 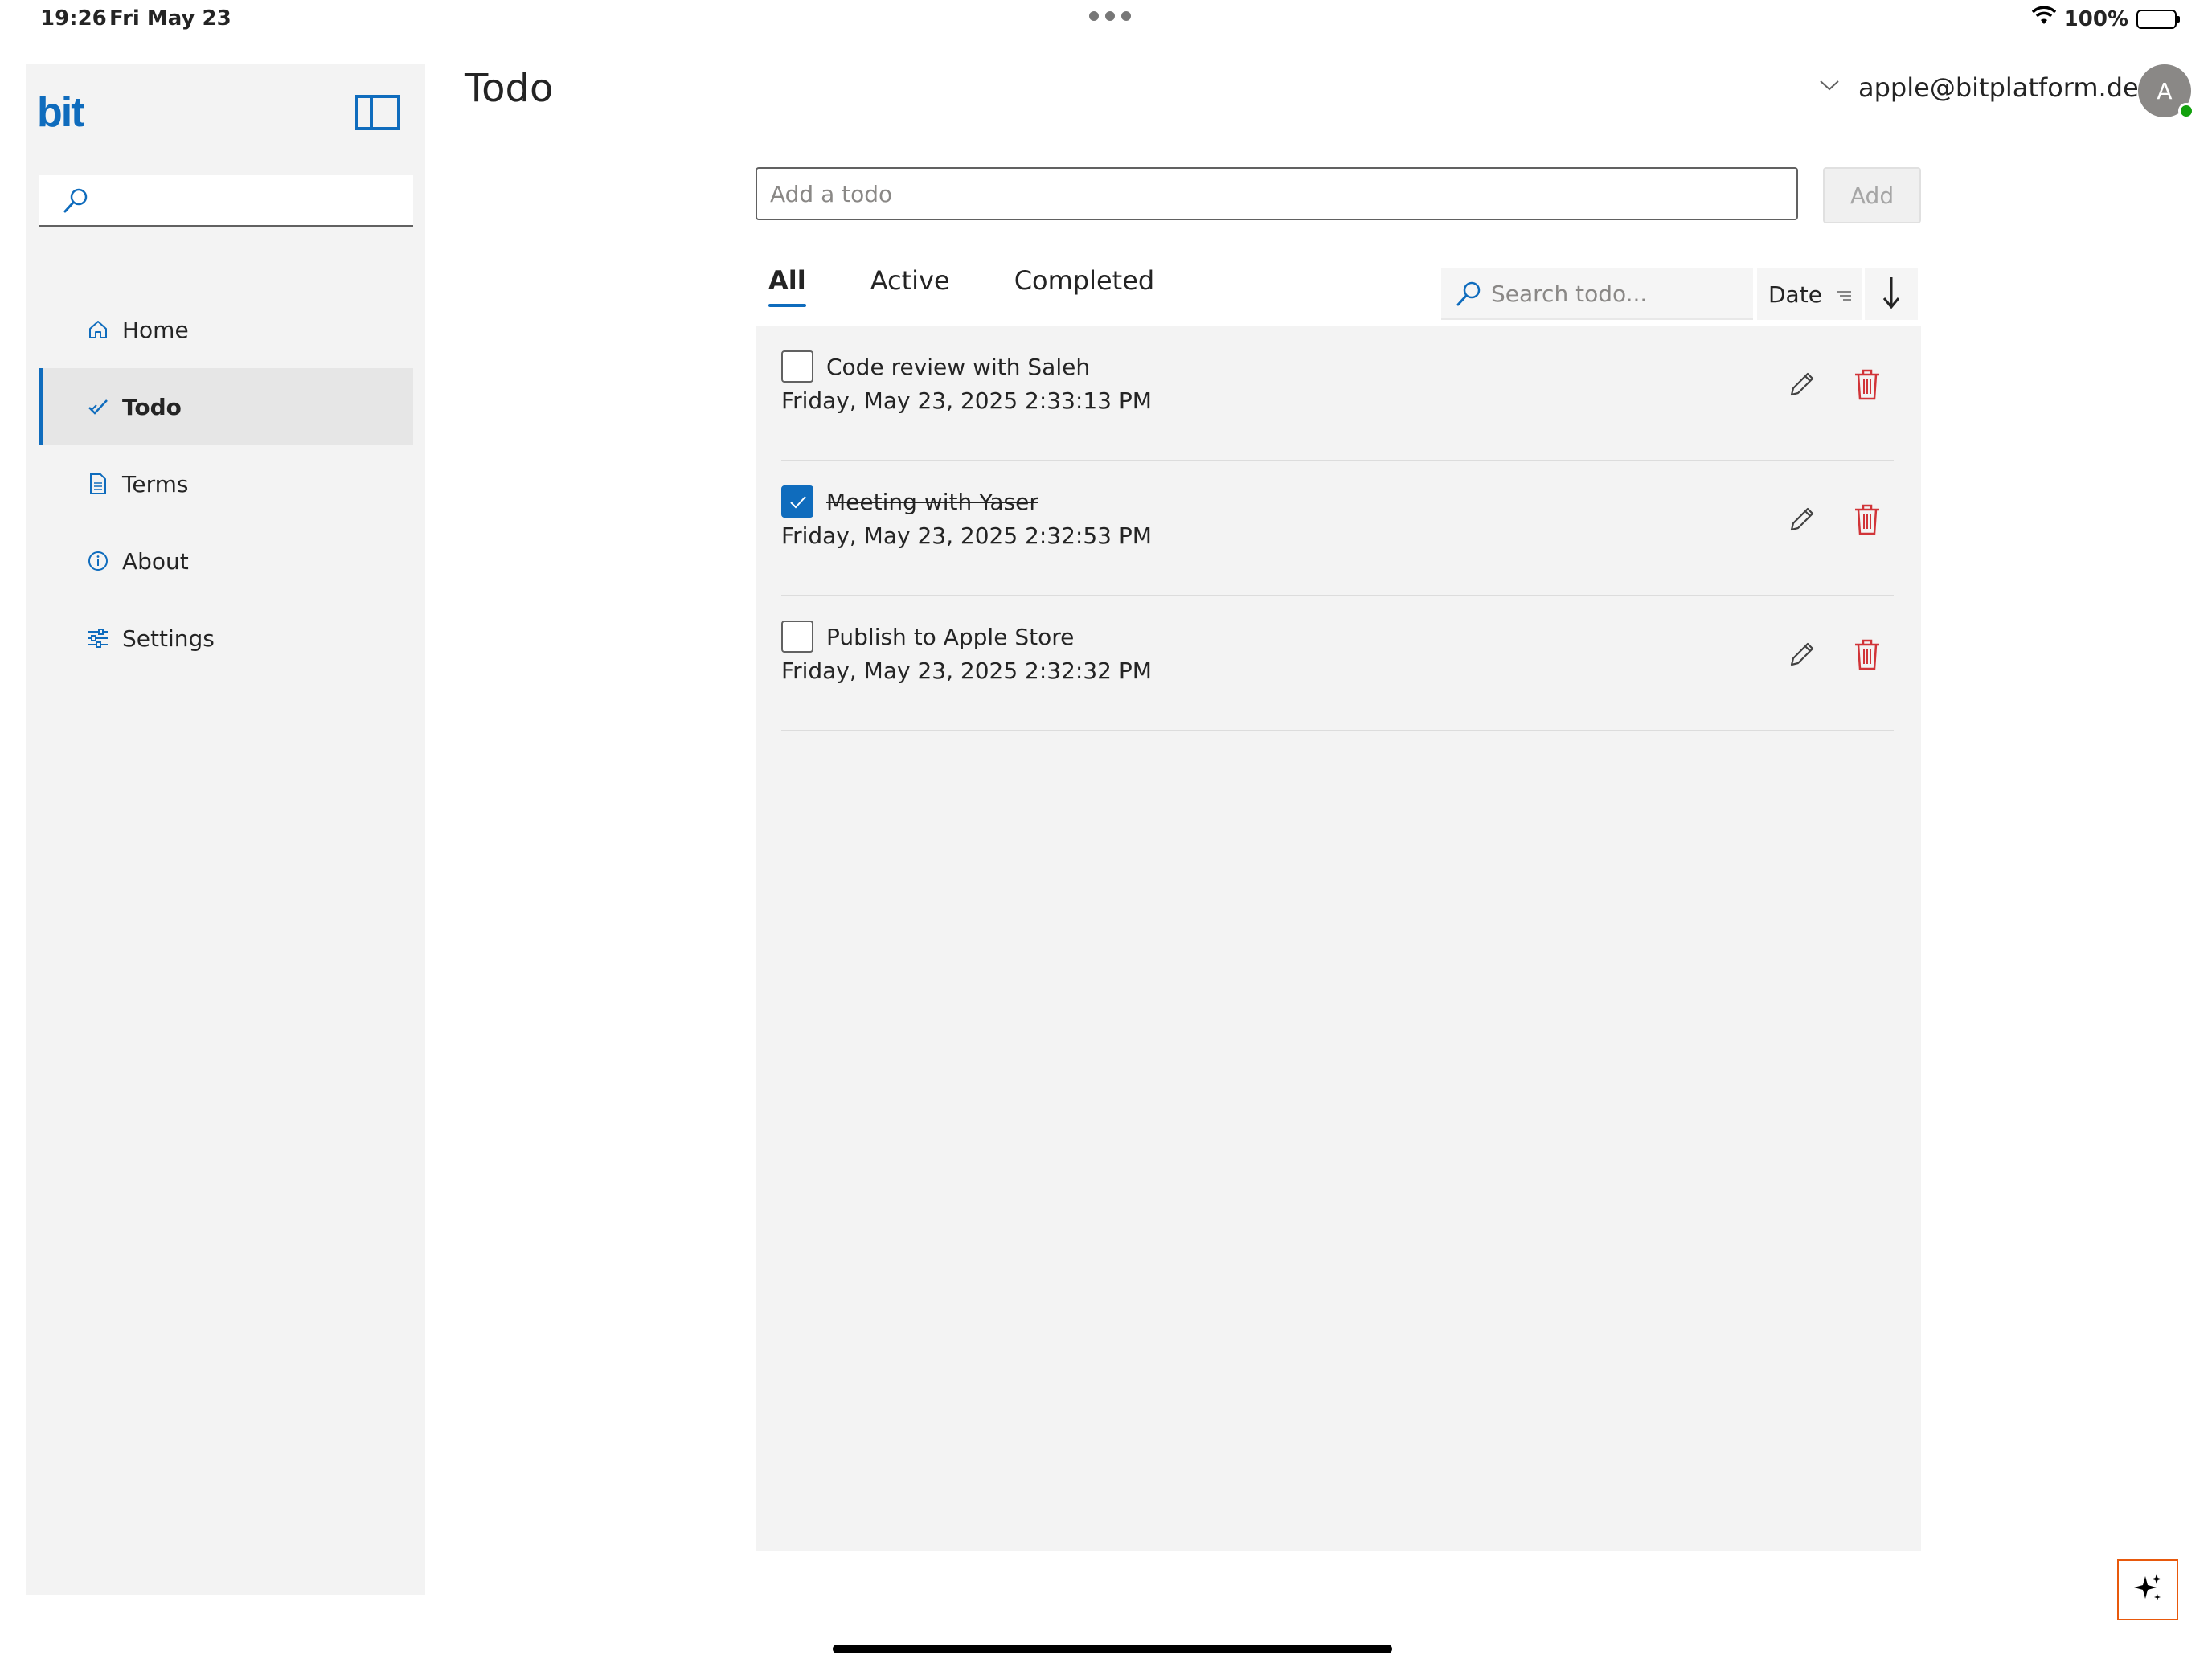 I want to click on sidebar-item-terms: Terms, so click(x=226, y=484).